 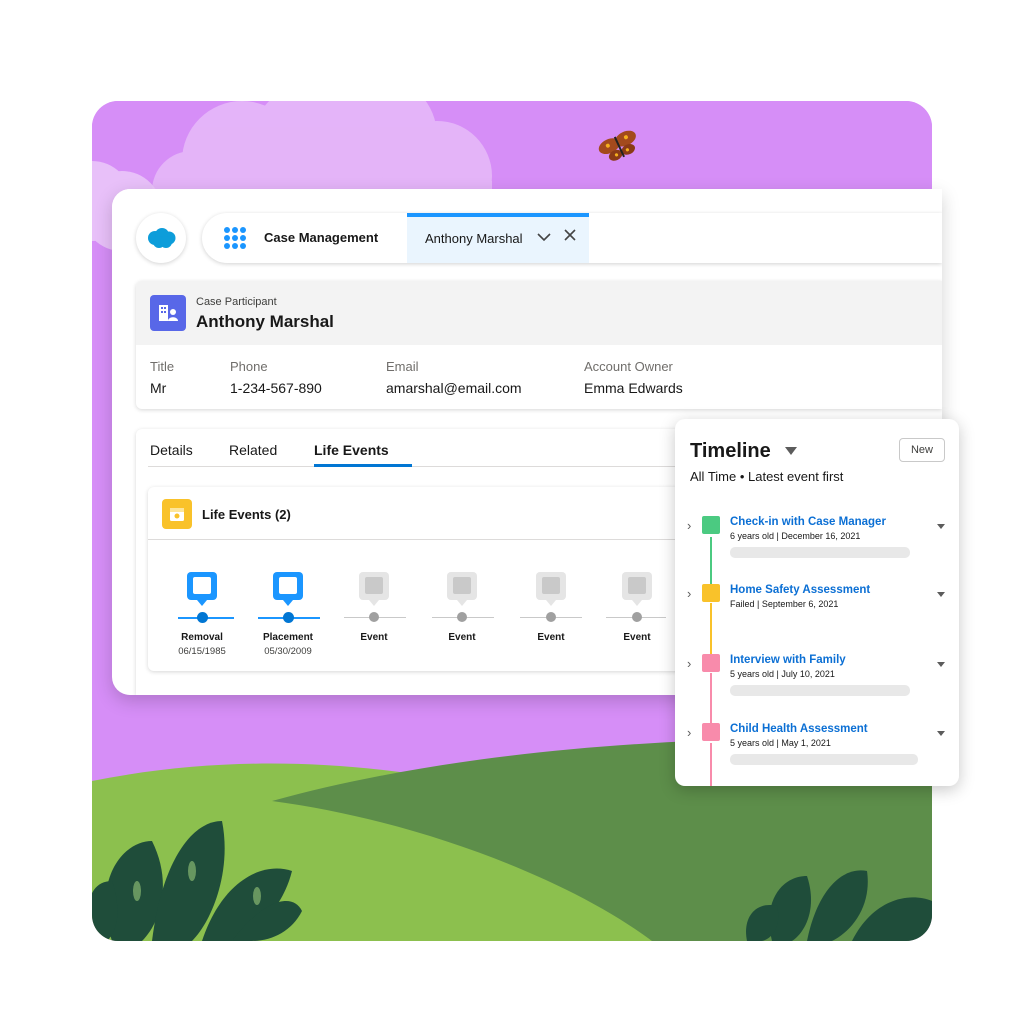 I want to click on close-icon, so click(x=570, y=237).